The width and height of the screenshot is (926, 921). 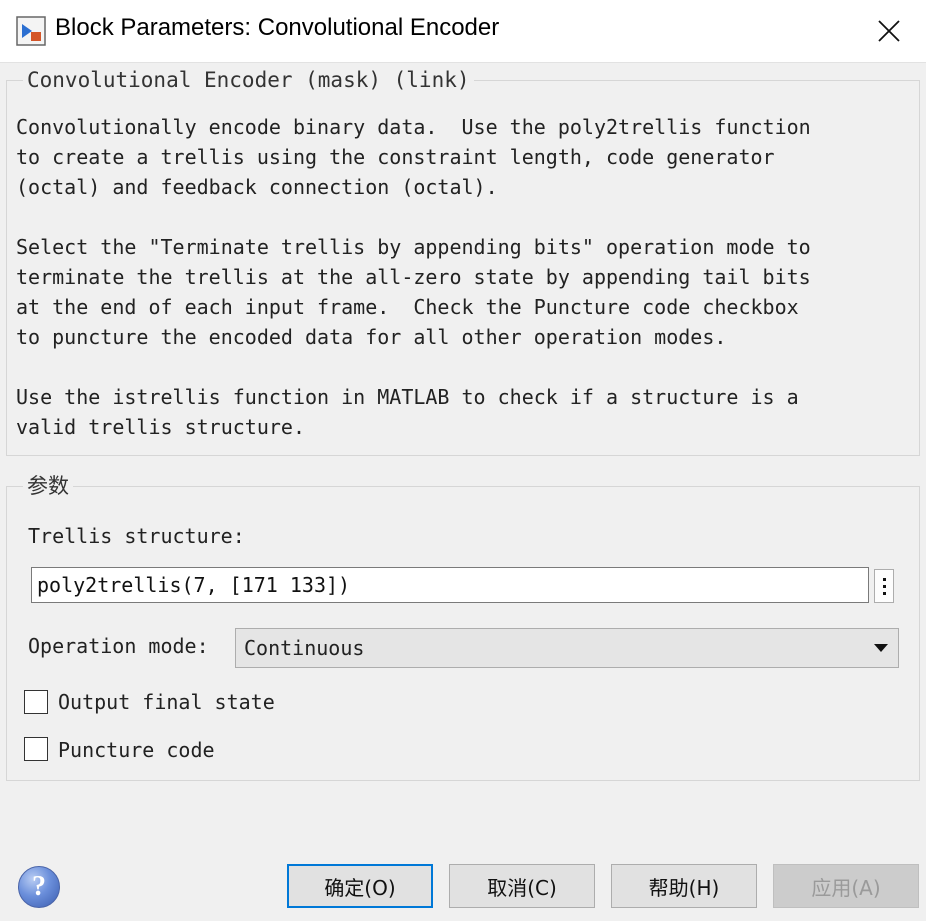 What do you see at coordinates (31, 31) in the screenshot?
I see `simulink-block-icon` at bounding box center [31, 31].